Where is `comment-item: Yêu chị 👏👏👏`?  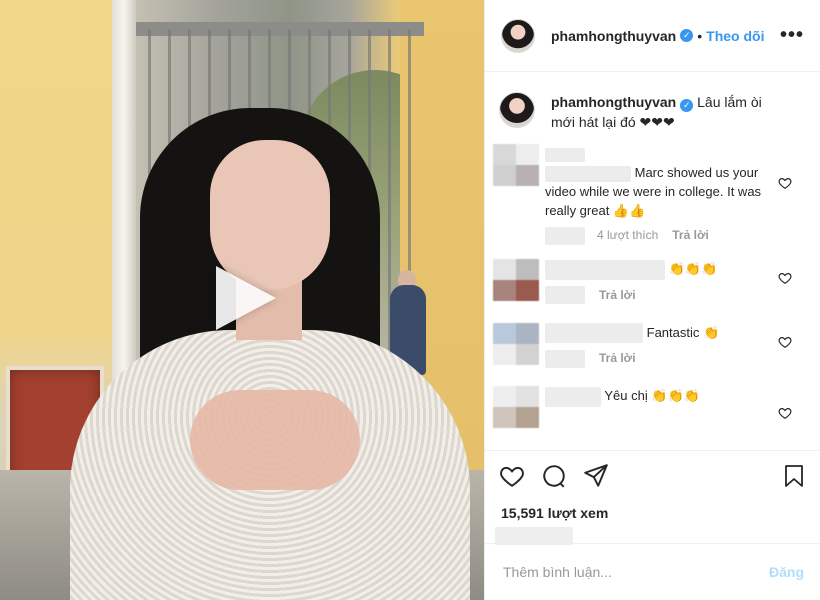
comment-item: Yêu chị 👏👏👏 is located at coordinates (652, 407).